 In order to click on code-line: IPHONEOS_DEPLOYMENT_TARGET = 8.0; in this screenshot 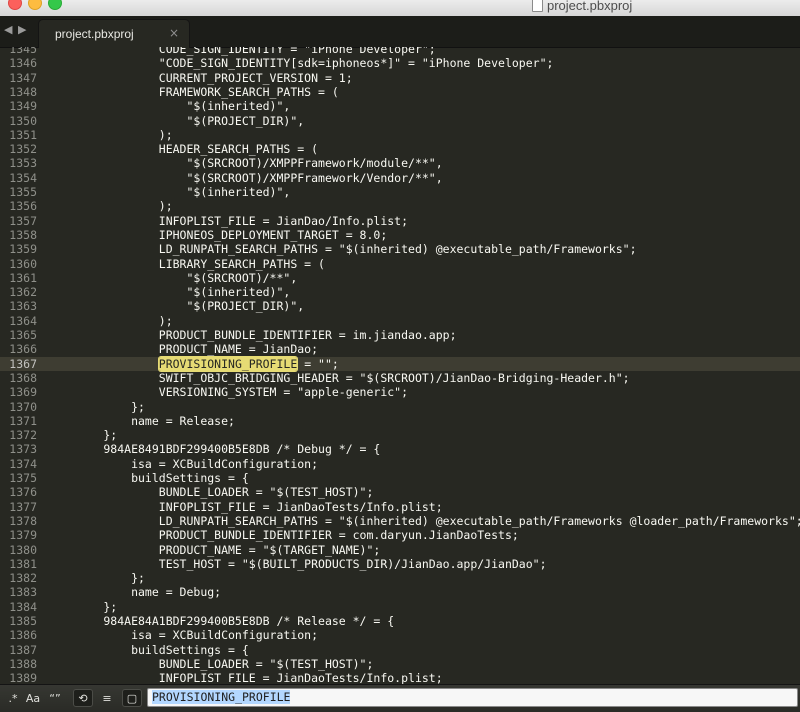, I will do `click(218, 235)`.